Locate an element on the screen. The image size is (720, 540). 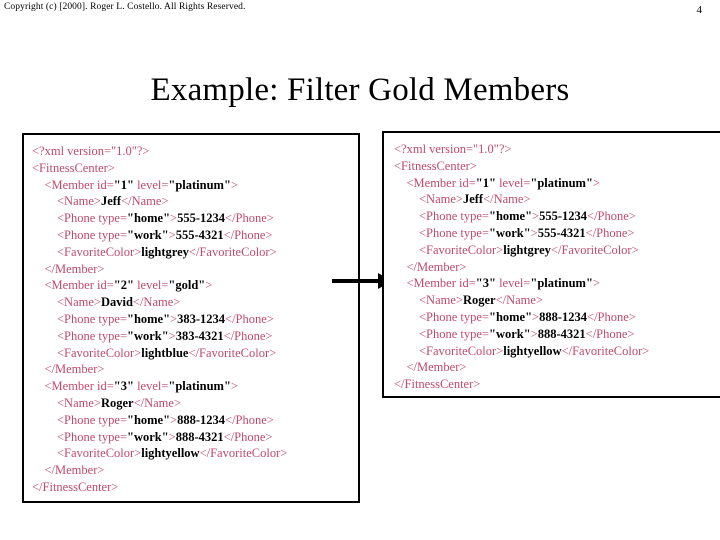
code-value: Roger is located at coordinates (479, 300).